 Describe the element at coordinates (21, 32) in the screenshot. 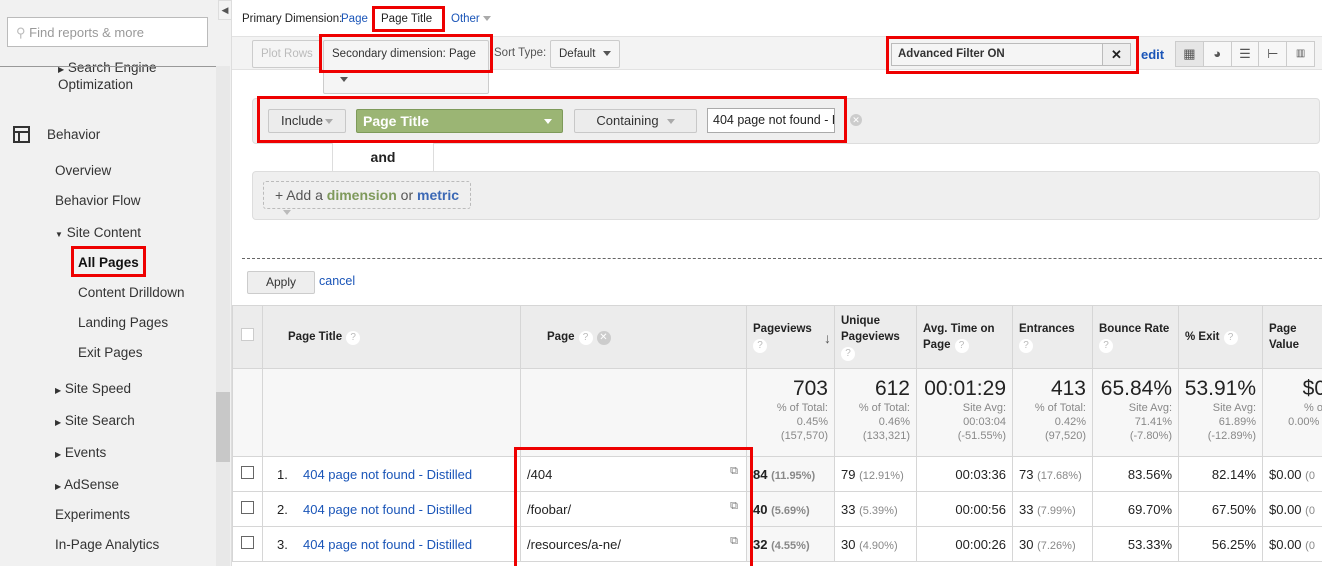

I see `search-icon: ⚲` at that location.